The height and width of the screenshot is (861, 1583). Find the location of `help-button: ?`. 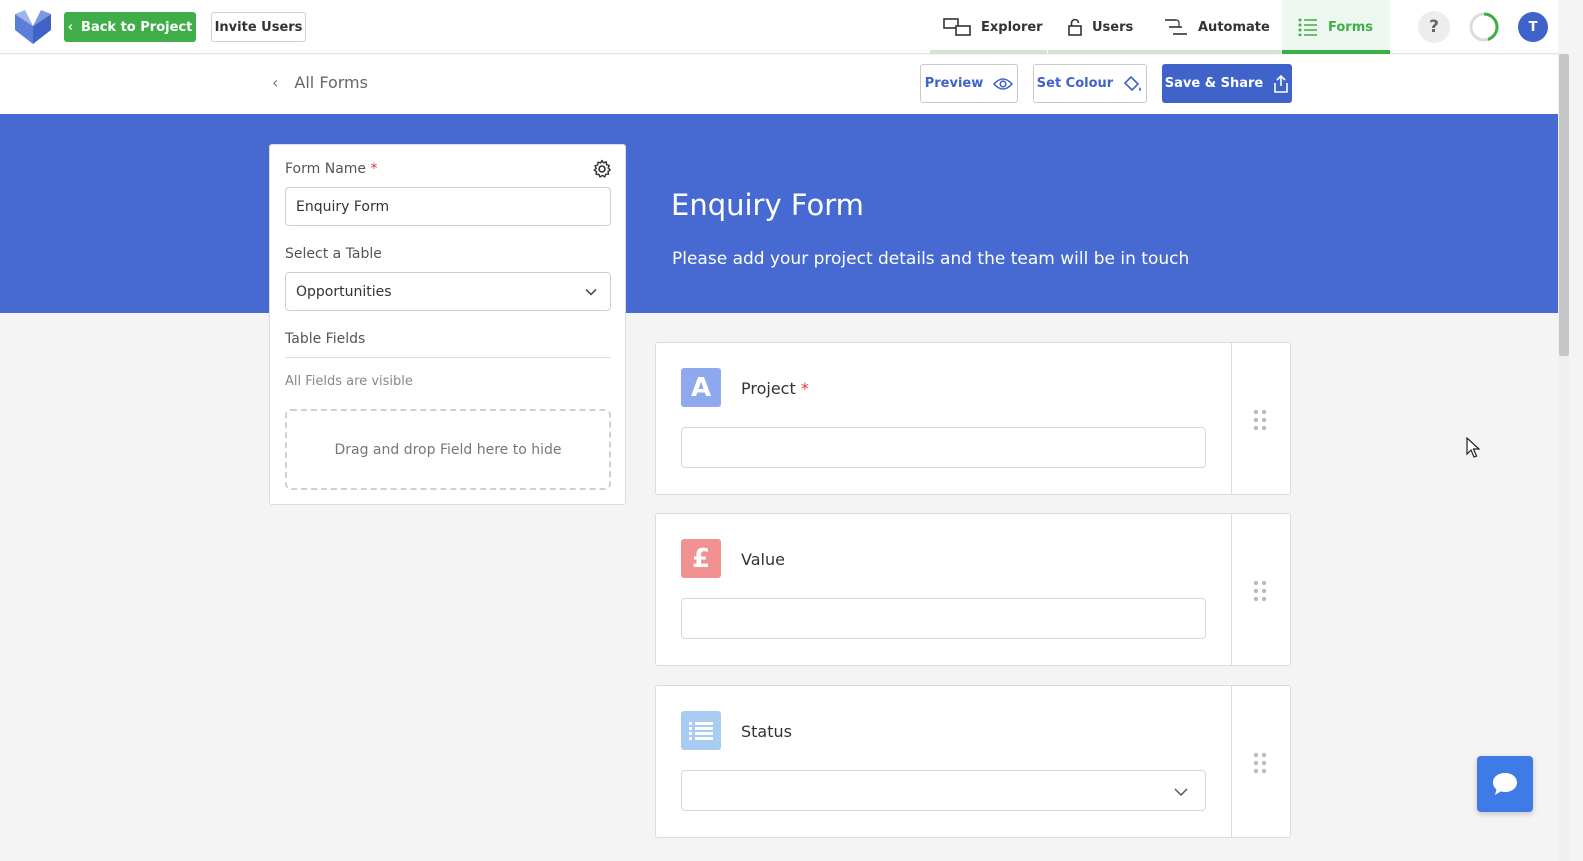

help-button: ? is located at coordinates (1434, 27).